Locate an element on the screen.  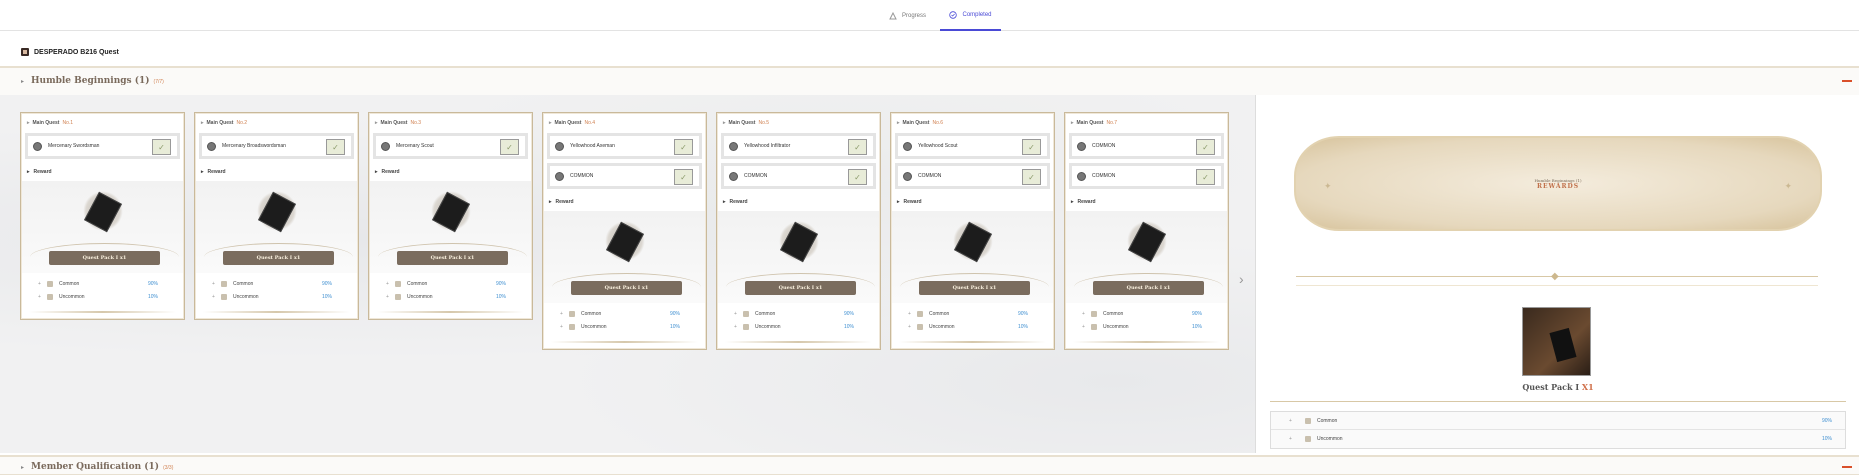
card-footer-ornament is located at coordinates (1146, 342).